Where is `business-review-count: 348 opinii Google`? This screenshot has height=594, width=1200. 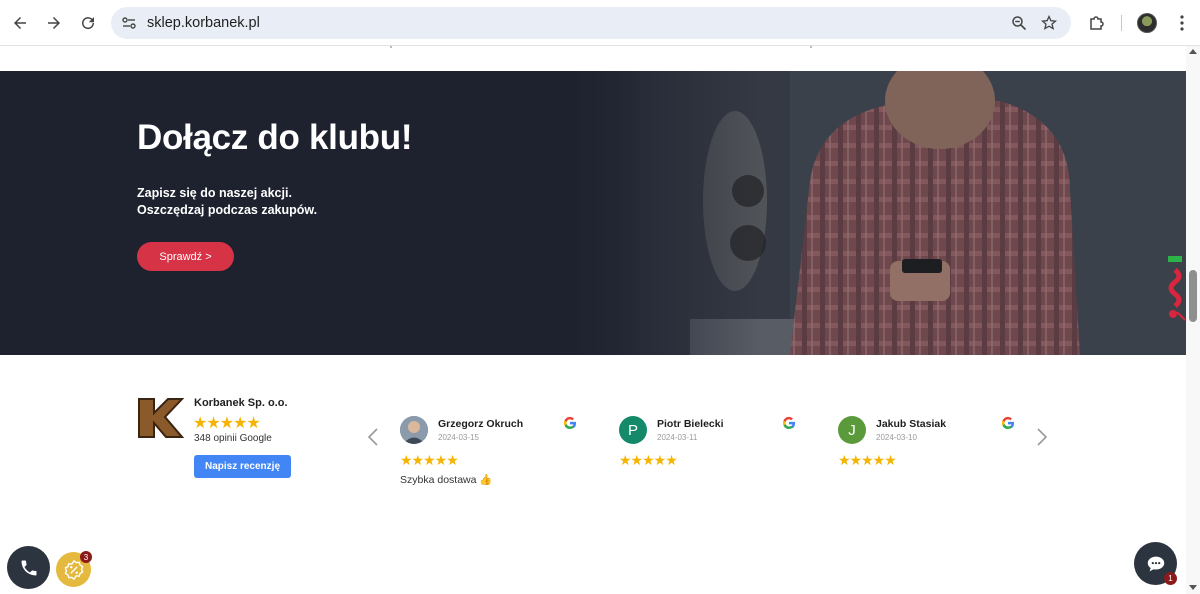
business-review-count: 348 opinii Google is located at coordinates (233, 438).